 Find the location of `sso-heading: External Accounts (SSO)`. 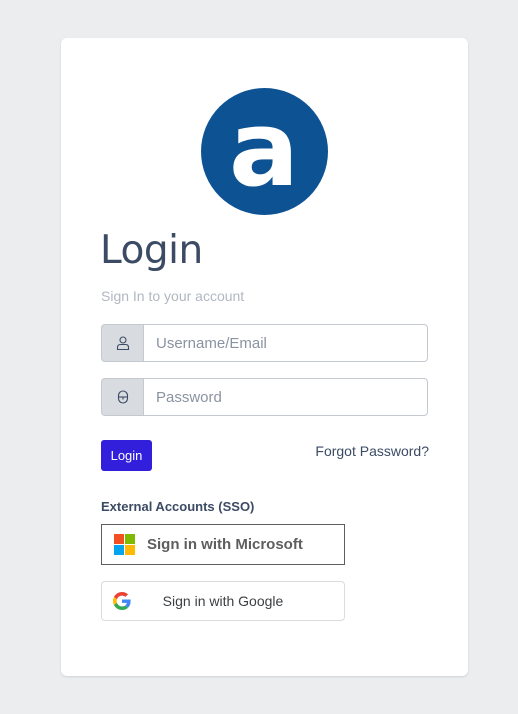

sso-heading: External Accounts (SSO) is located at coordinates (178, 506).